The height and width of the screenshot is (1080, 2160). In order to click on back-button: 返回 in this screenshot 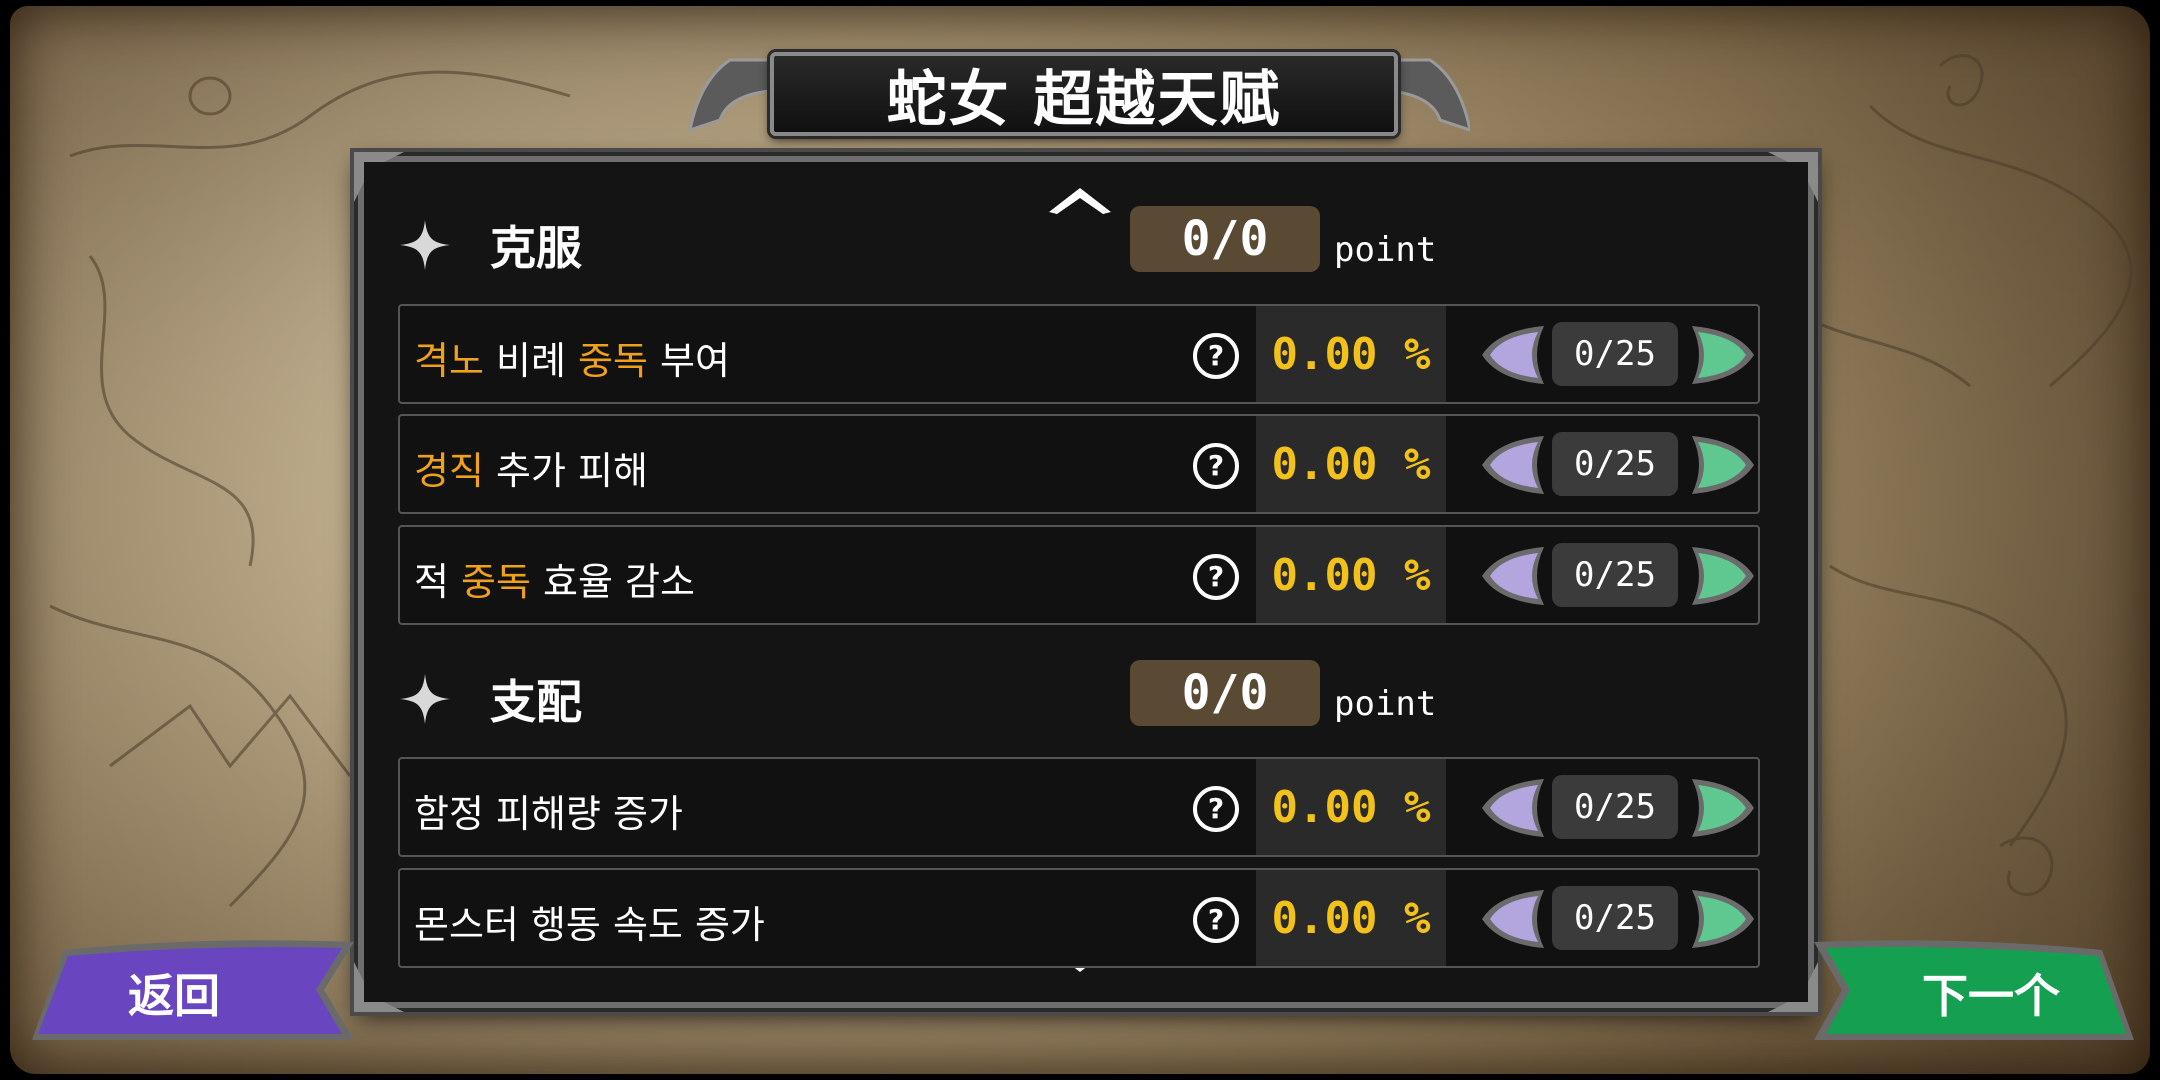, I will do `click(194, 990)`.